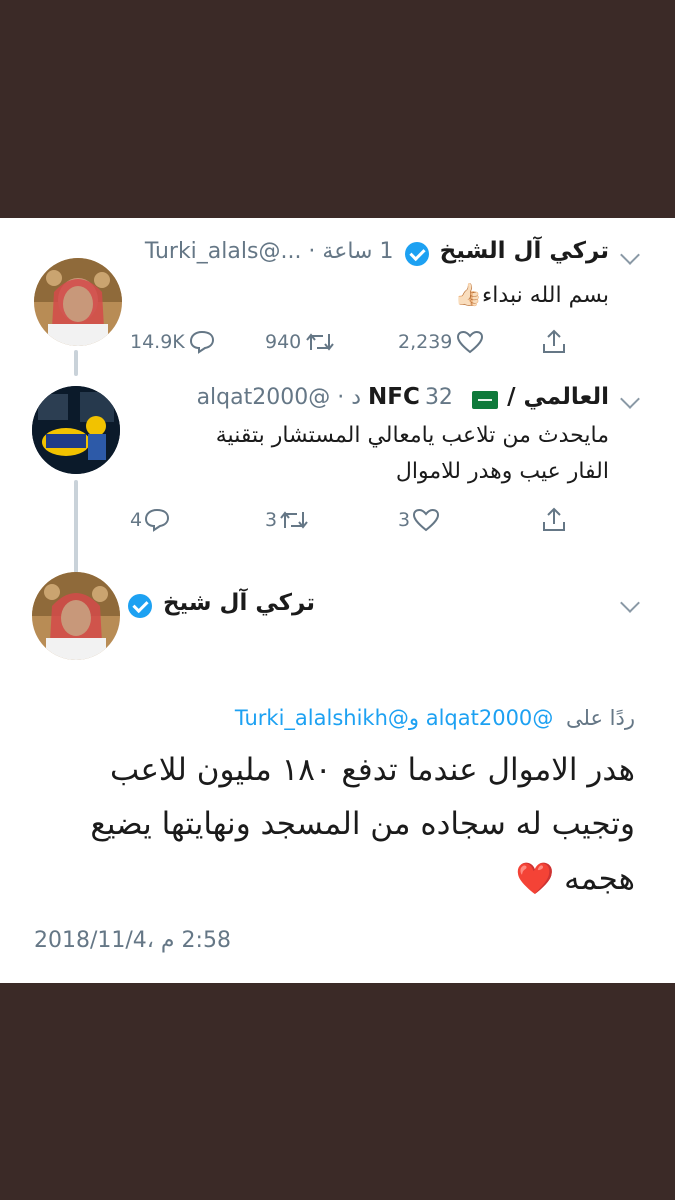 Image resolution: width=675 pixels, height=1200 pixels. What do you see at coordinates (362, 824) in the screenshot?
I see `tweet3-text-line2: وتجيب له سجاده من المسجد ونهايتها يضيع` at bounding box center [362, 824].